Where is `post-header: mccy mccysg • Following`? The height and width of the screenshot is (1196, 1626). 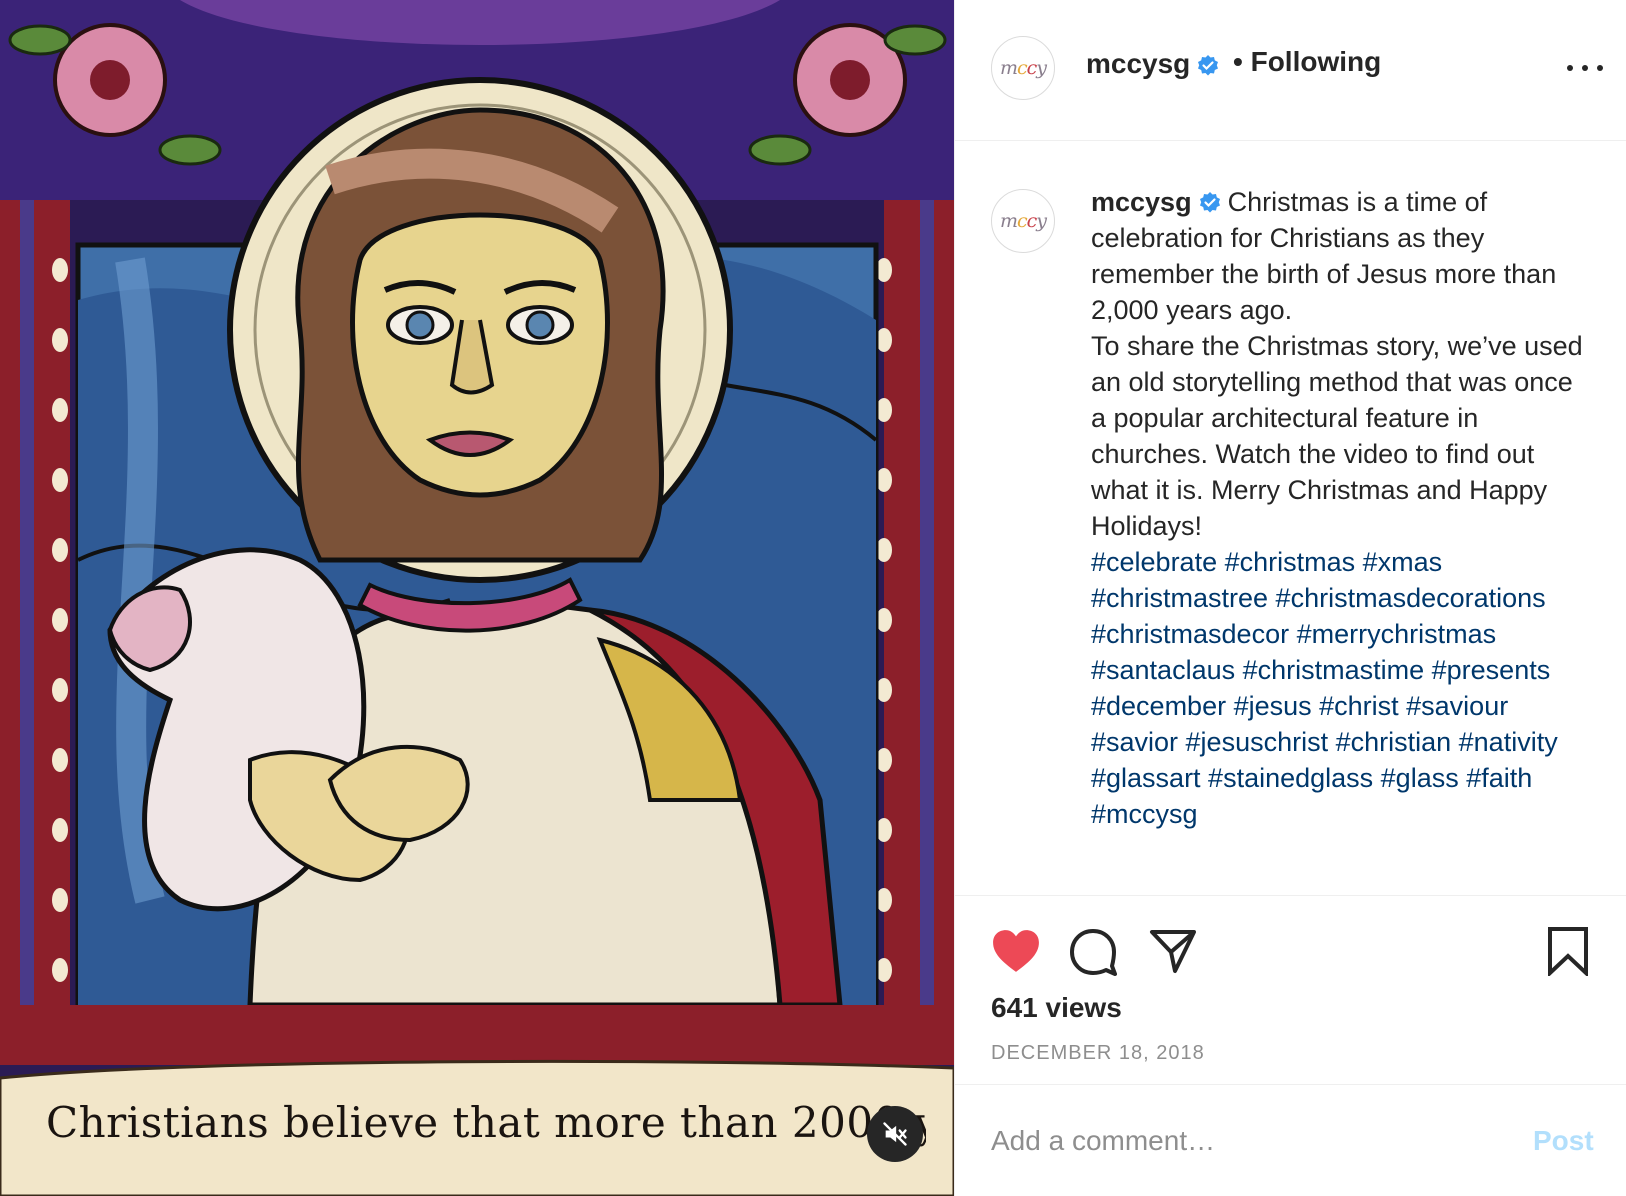
post-header: mccy mccysg • Following is located at coordinates (1290, 70).